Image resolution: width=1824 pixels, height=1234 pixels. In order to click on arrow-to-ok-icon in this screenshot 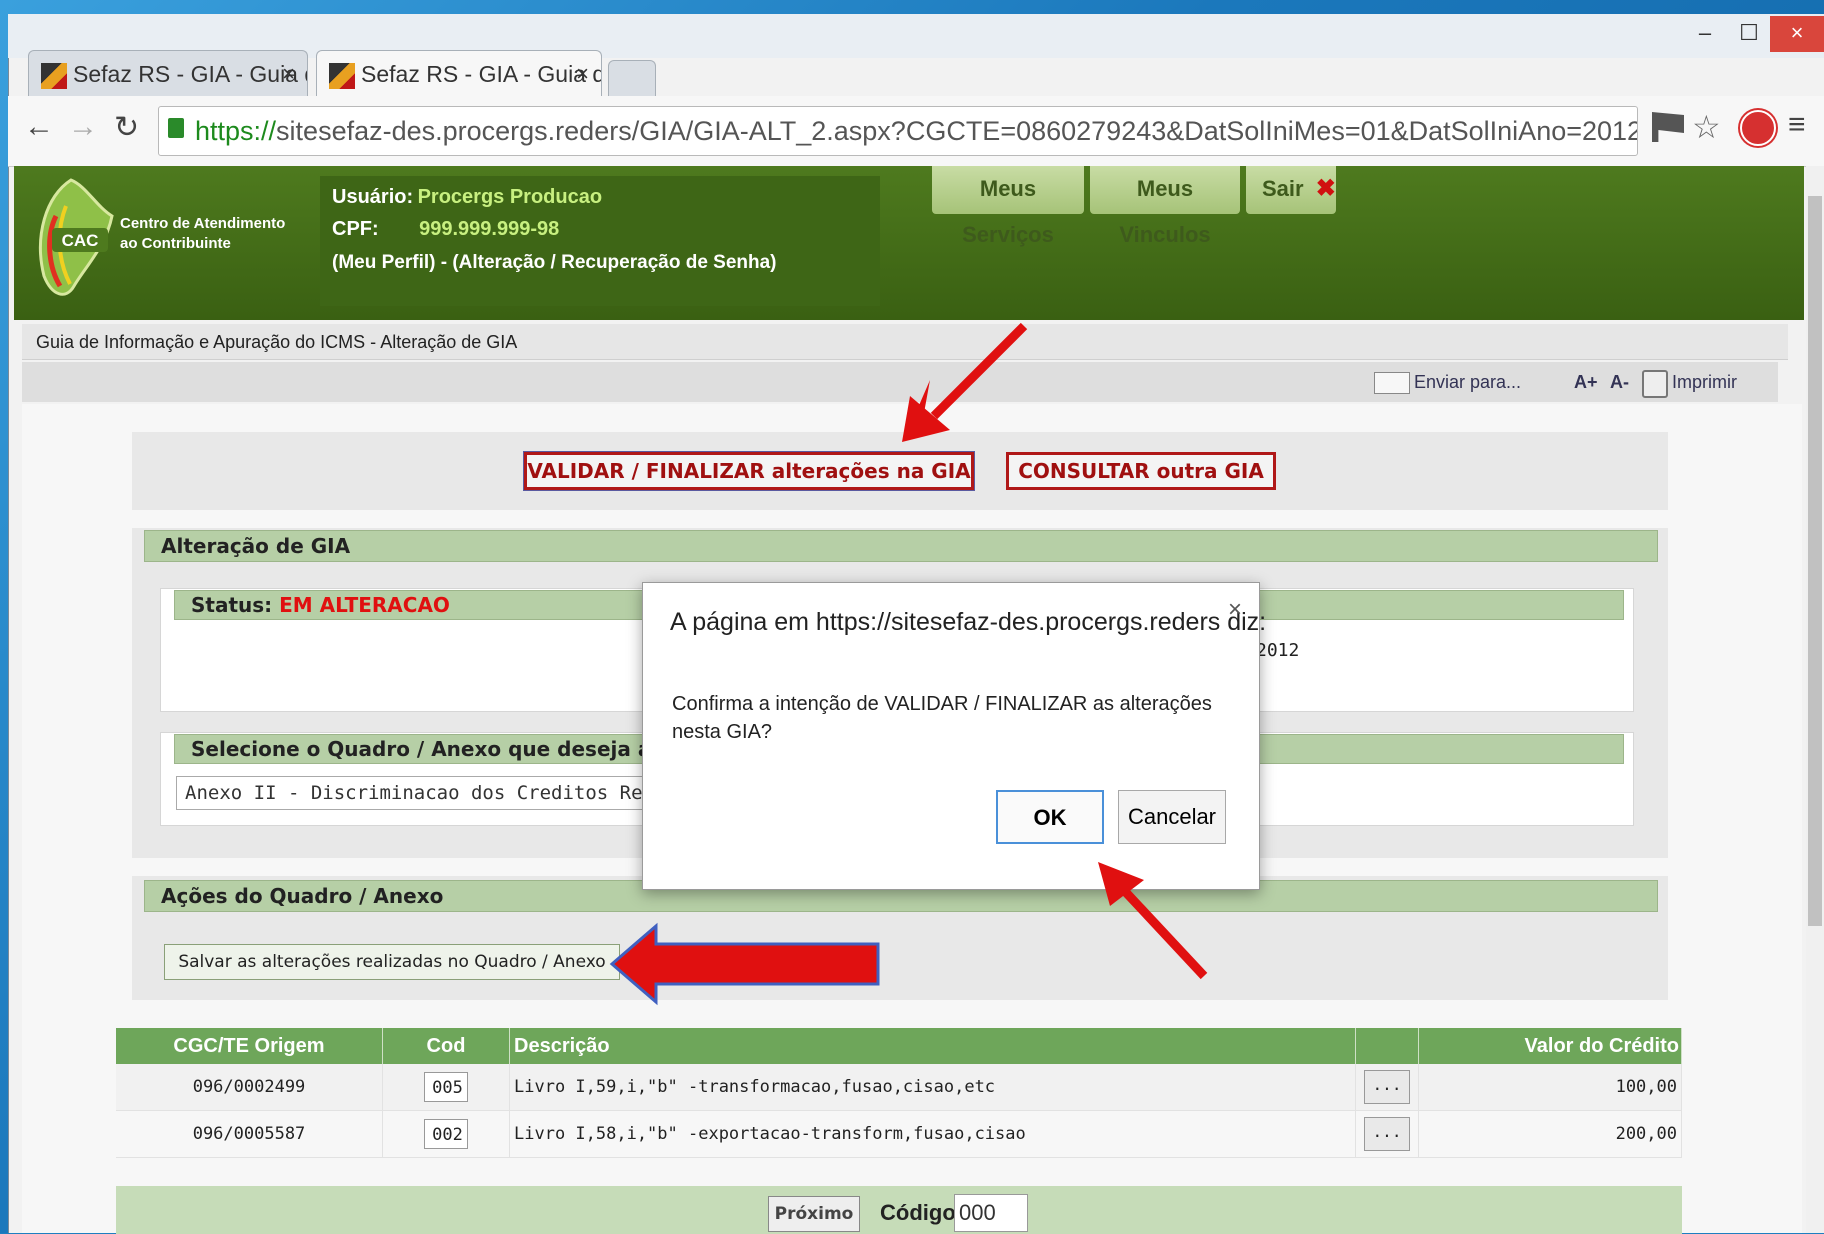, I will do `click(1153, 921)`.